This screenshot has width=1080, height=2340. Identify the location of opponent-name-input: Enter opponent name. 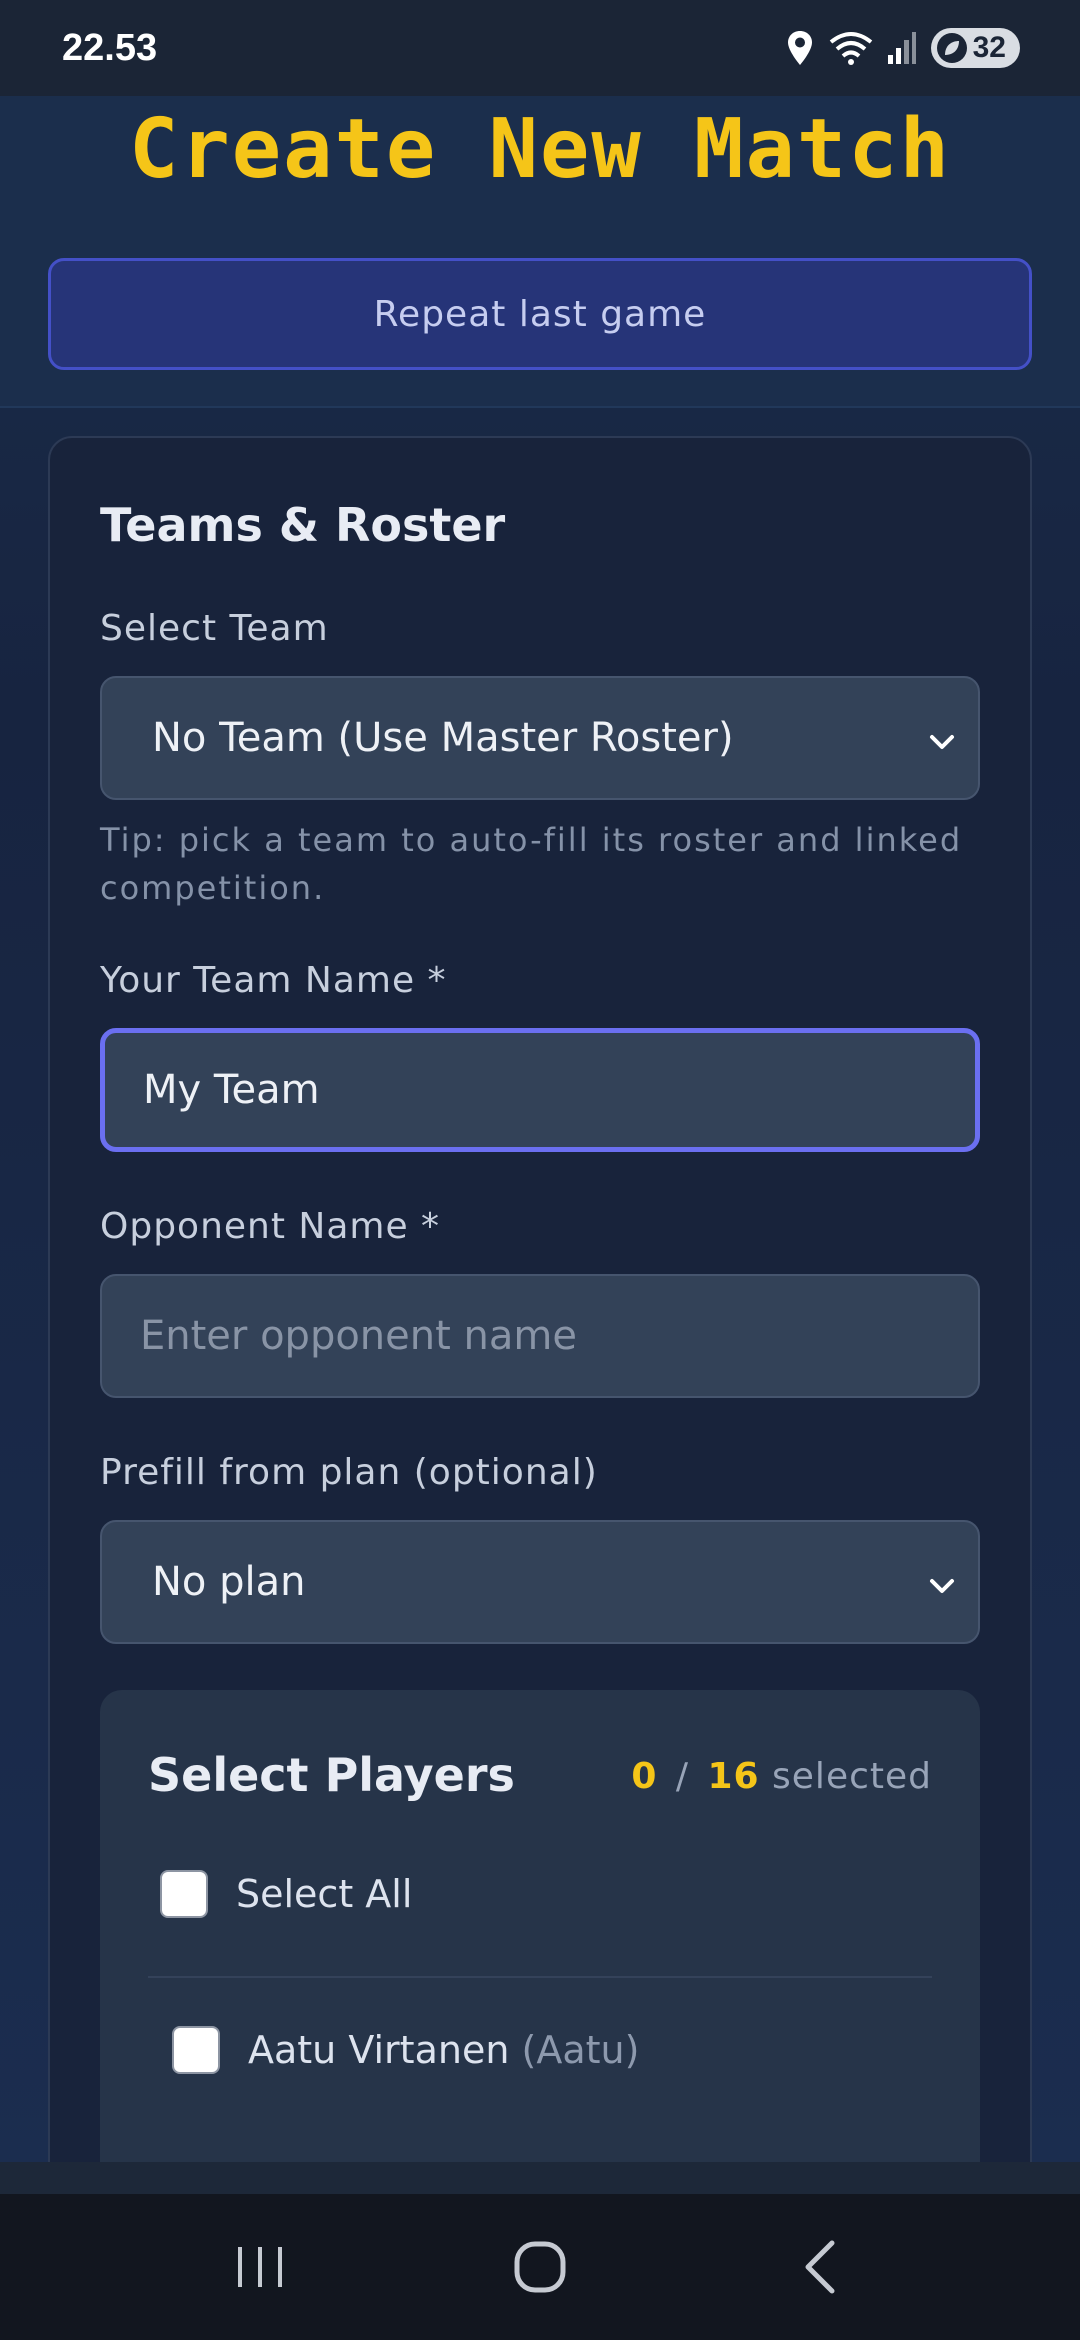
(540, 1336).